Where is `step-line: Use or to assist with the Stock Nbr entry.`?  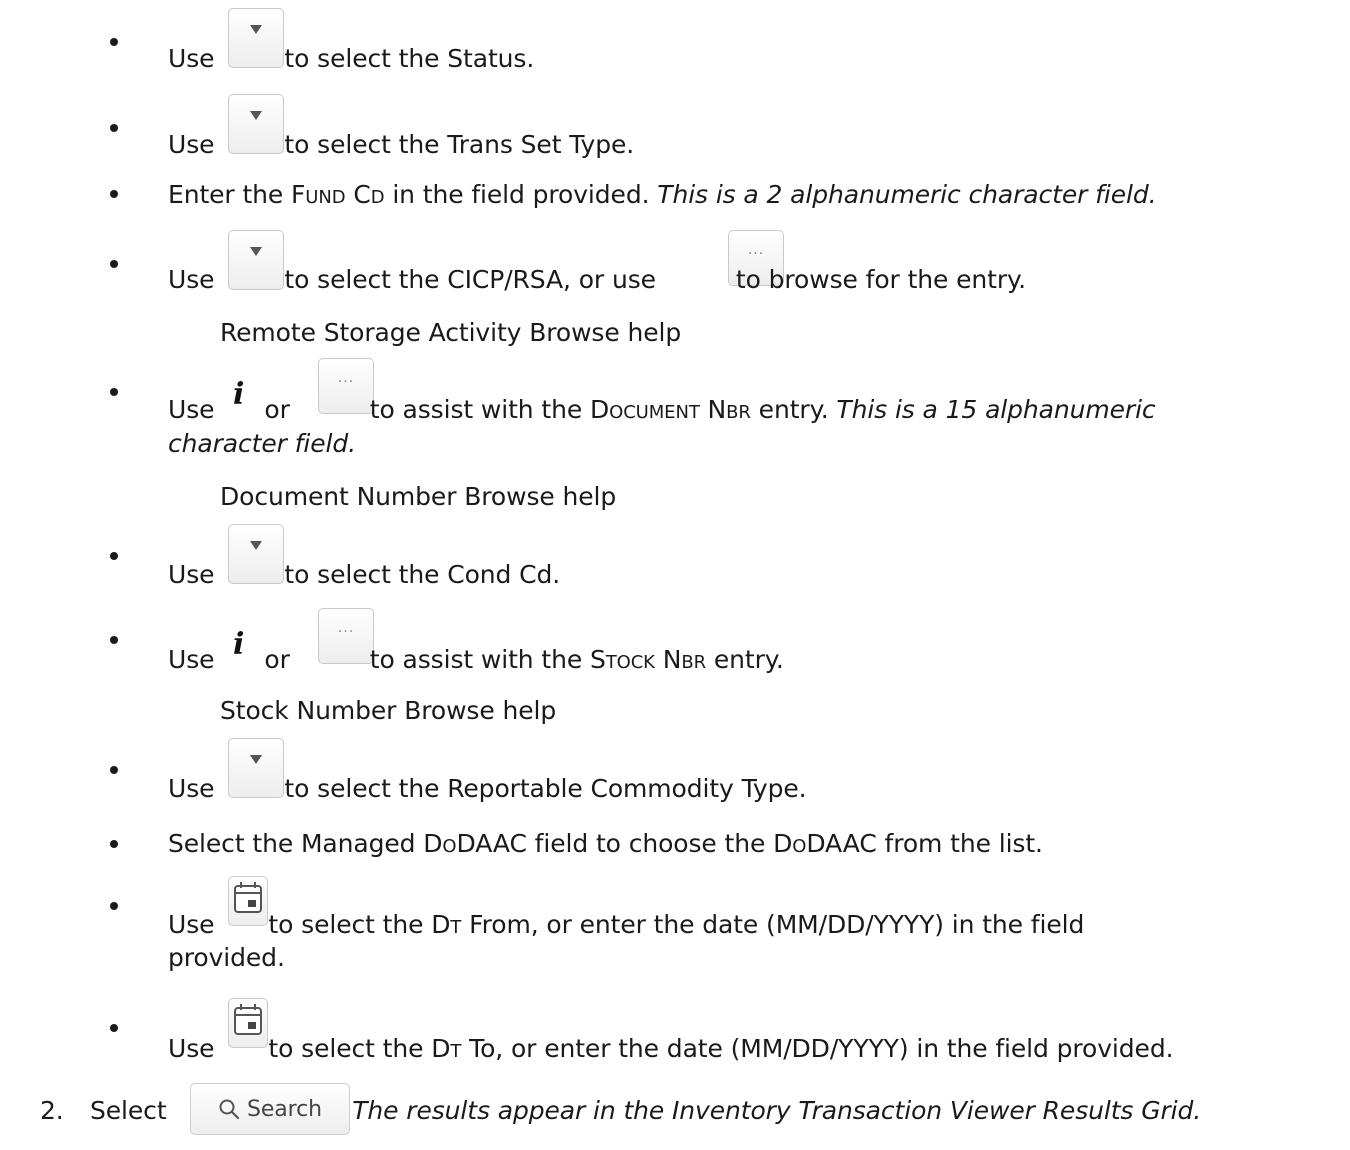 step-line: Use or to assist with the Stock Nbr entry. is located at coordinates (476, 660).